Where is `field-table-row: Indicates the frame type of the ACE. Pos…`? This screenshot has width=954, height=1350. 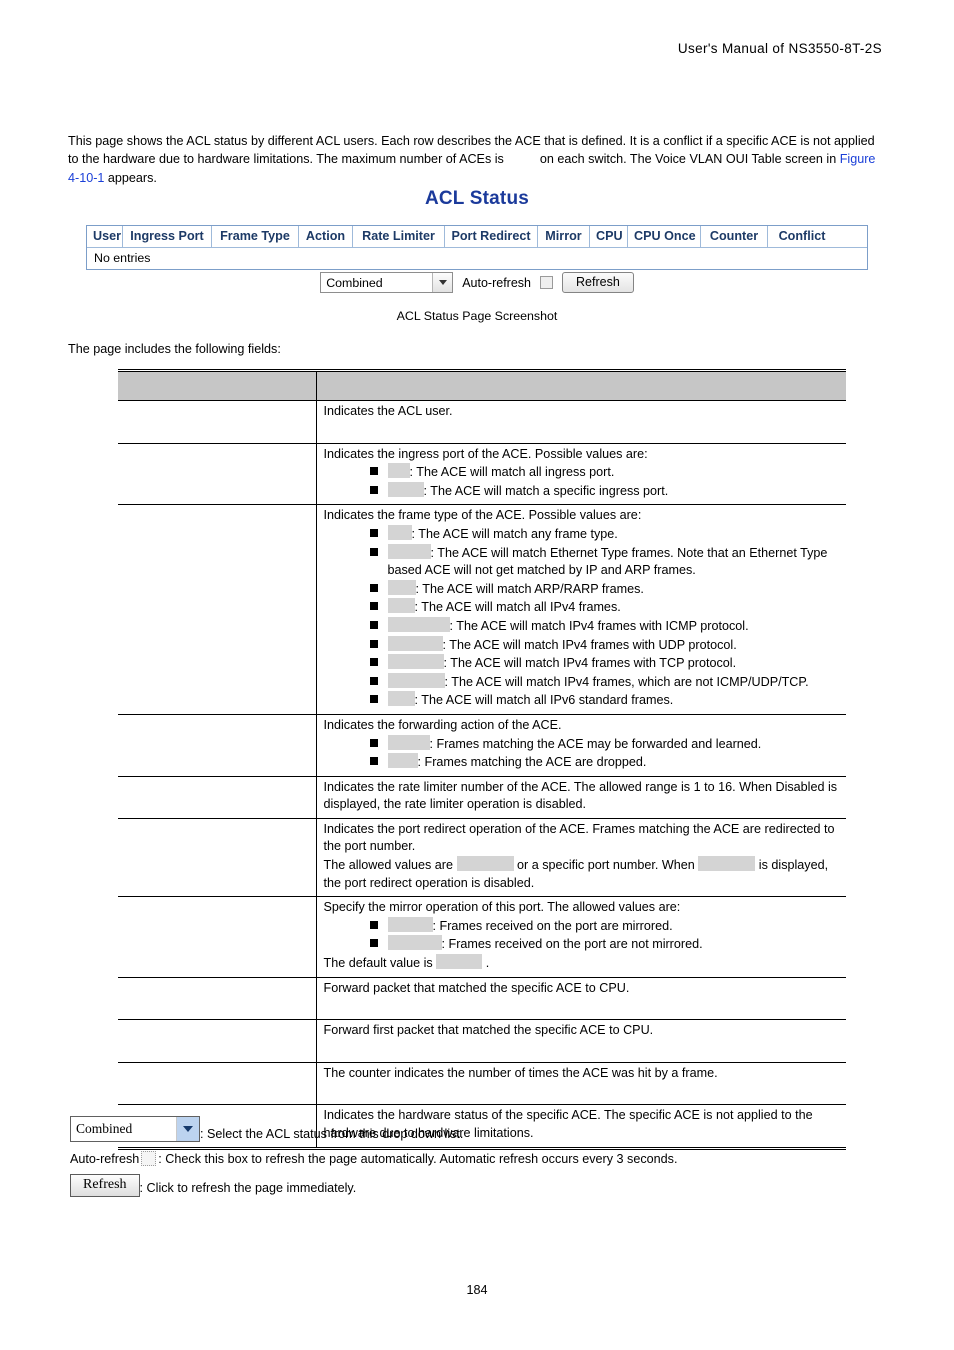 field-table-row: Indicates the frame type of the ACE. Pos… is located at coordinates (482, 609).